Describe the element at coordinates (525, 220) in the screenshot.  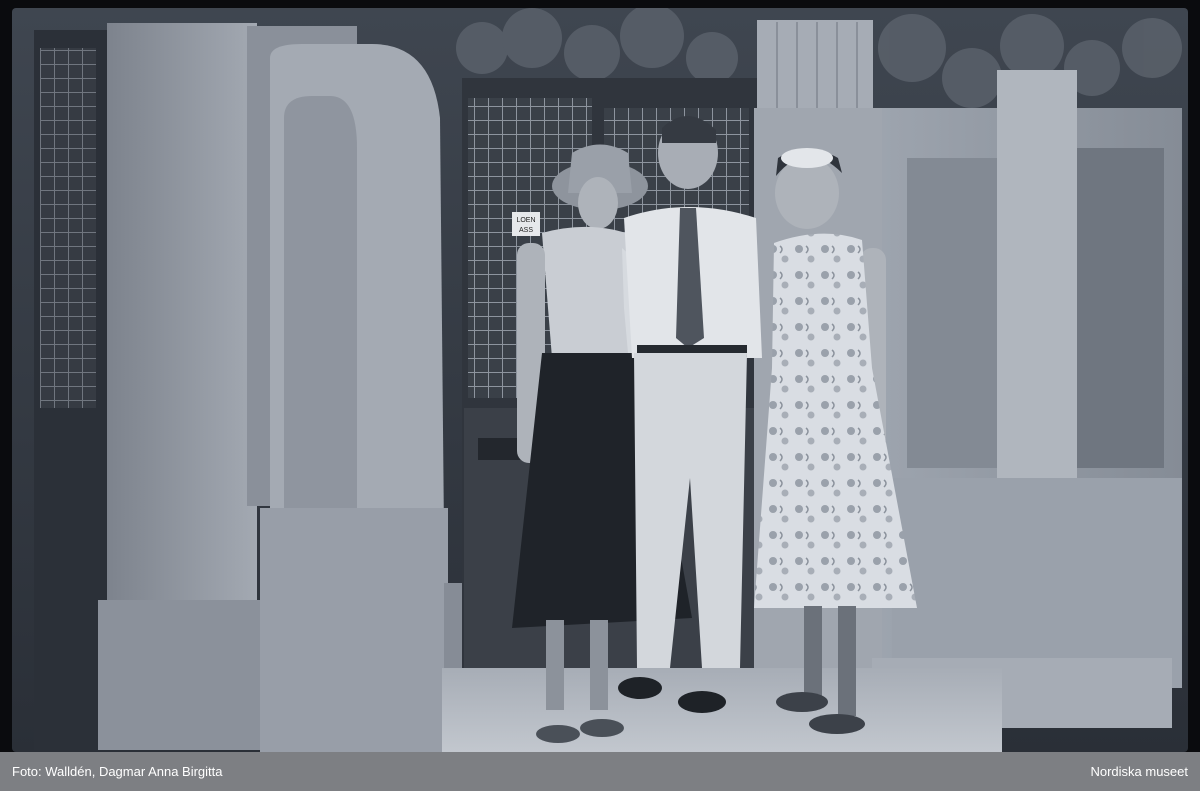
I see `gate-sign-text: LOEN` at that location.